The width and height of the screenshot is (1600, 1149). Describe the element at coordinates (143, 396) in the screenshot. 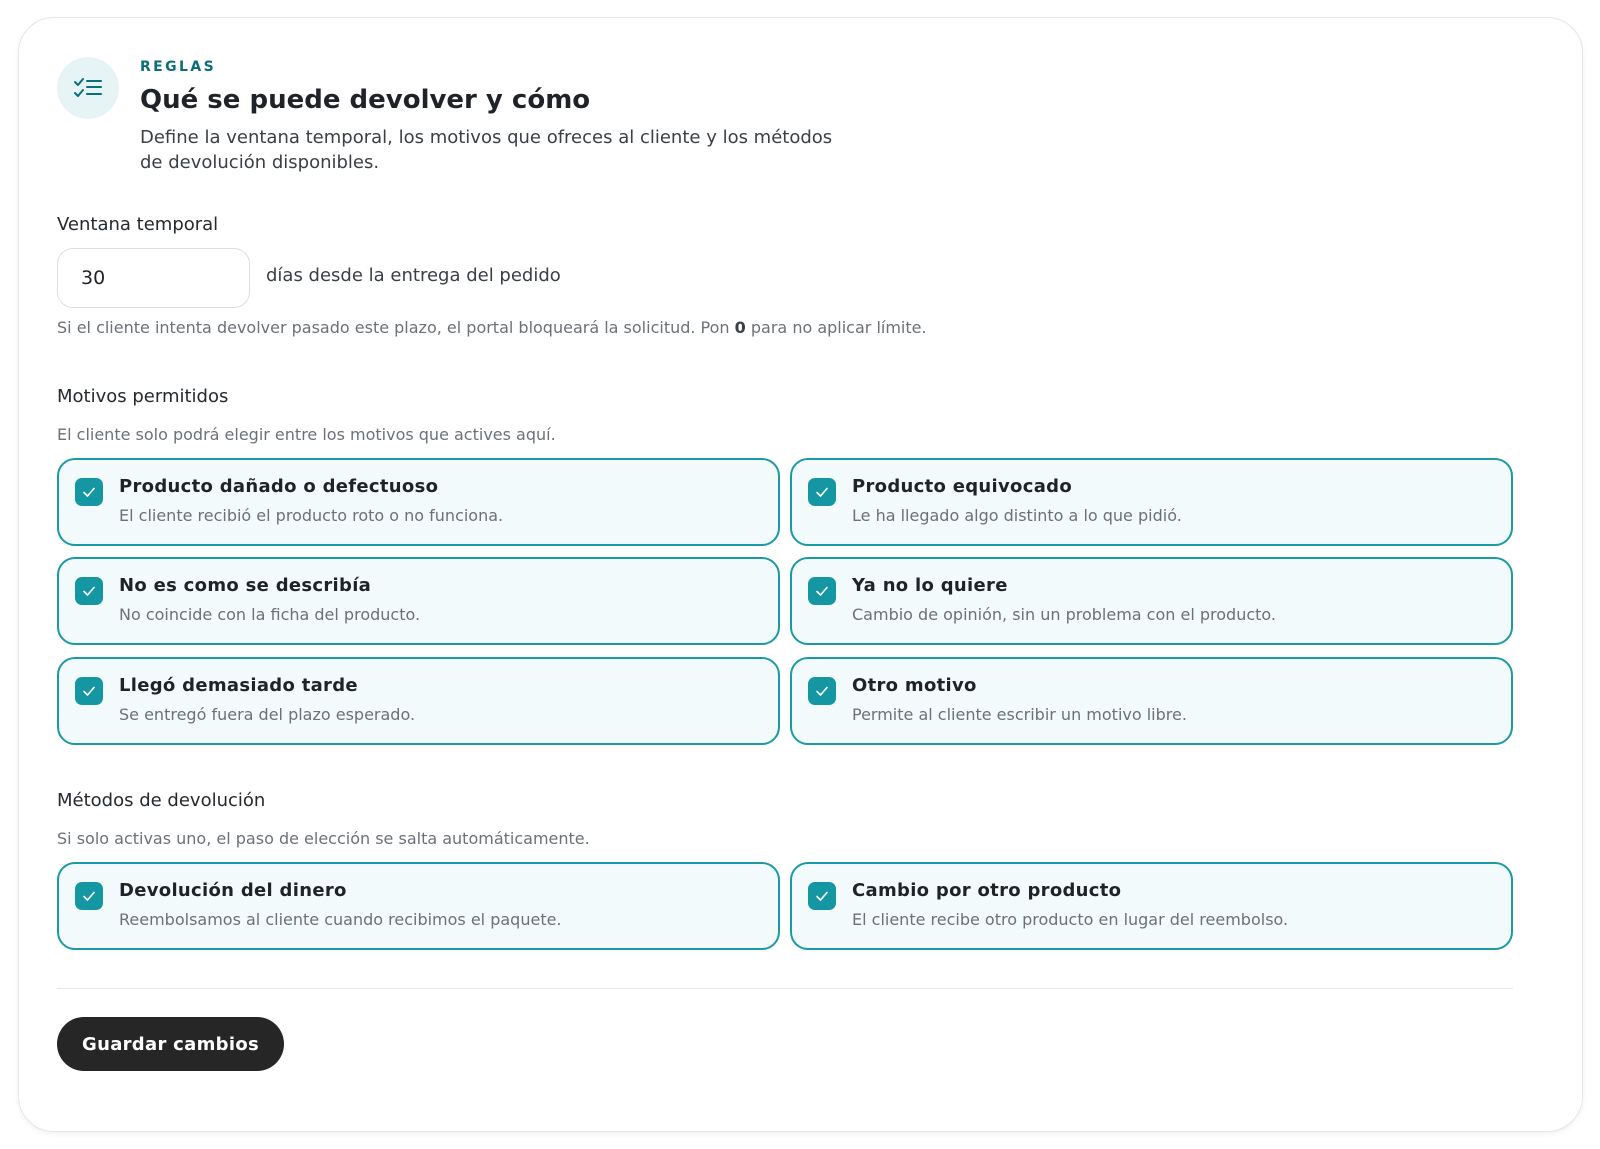

I see `reasons-label: Motivos permitidos` at that location.